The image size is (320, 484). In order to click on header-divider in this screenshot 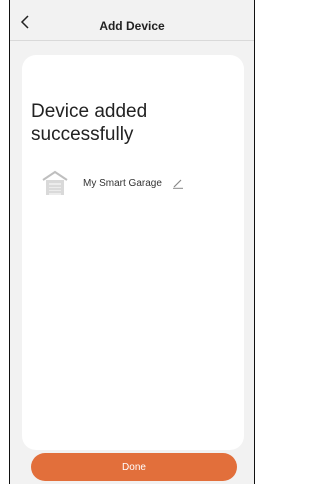, I will do `click(132, 40)`.